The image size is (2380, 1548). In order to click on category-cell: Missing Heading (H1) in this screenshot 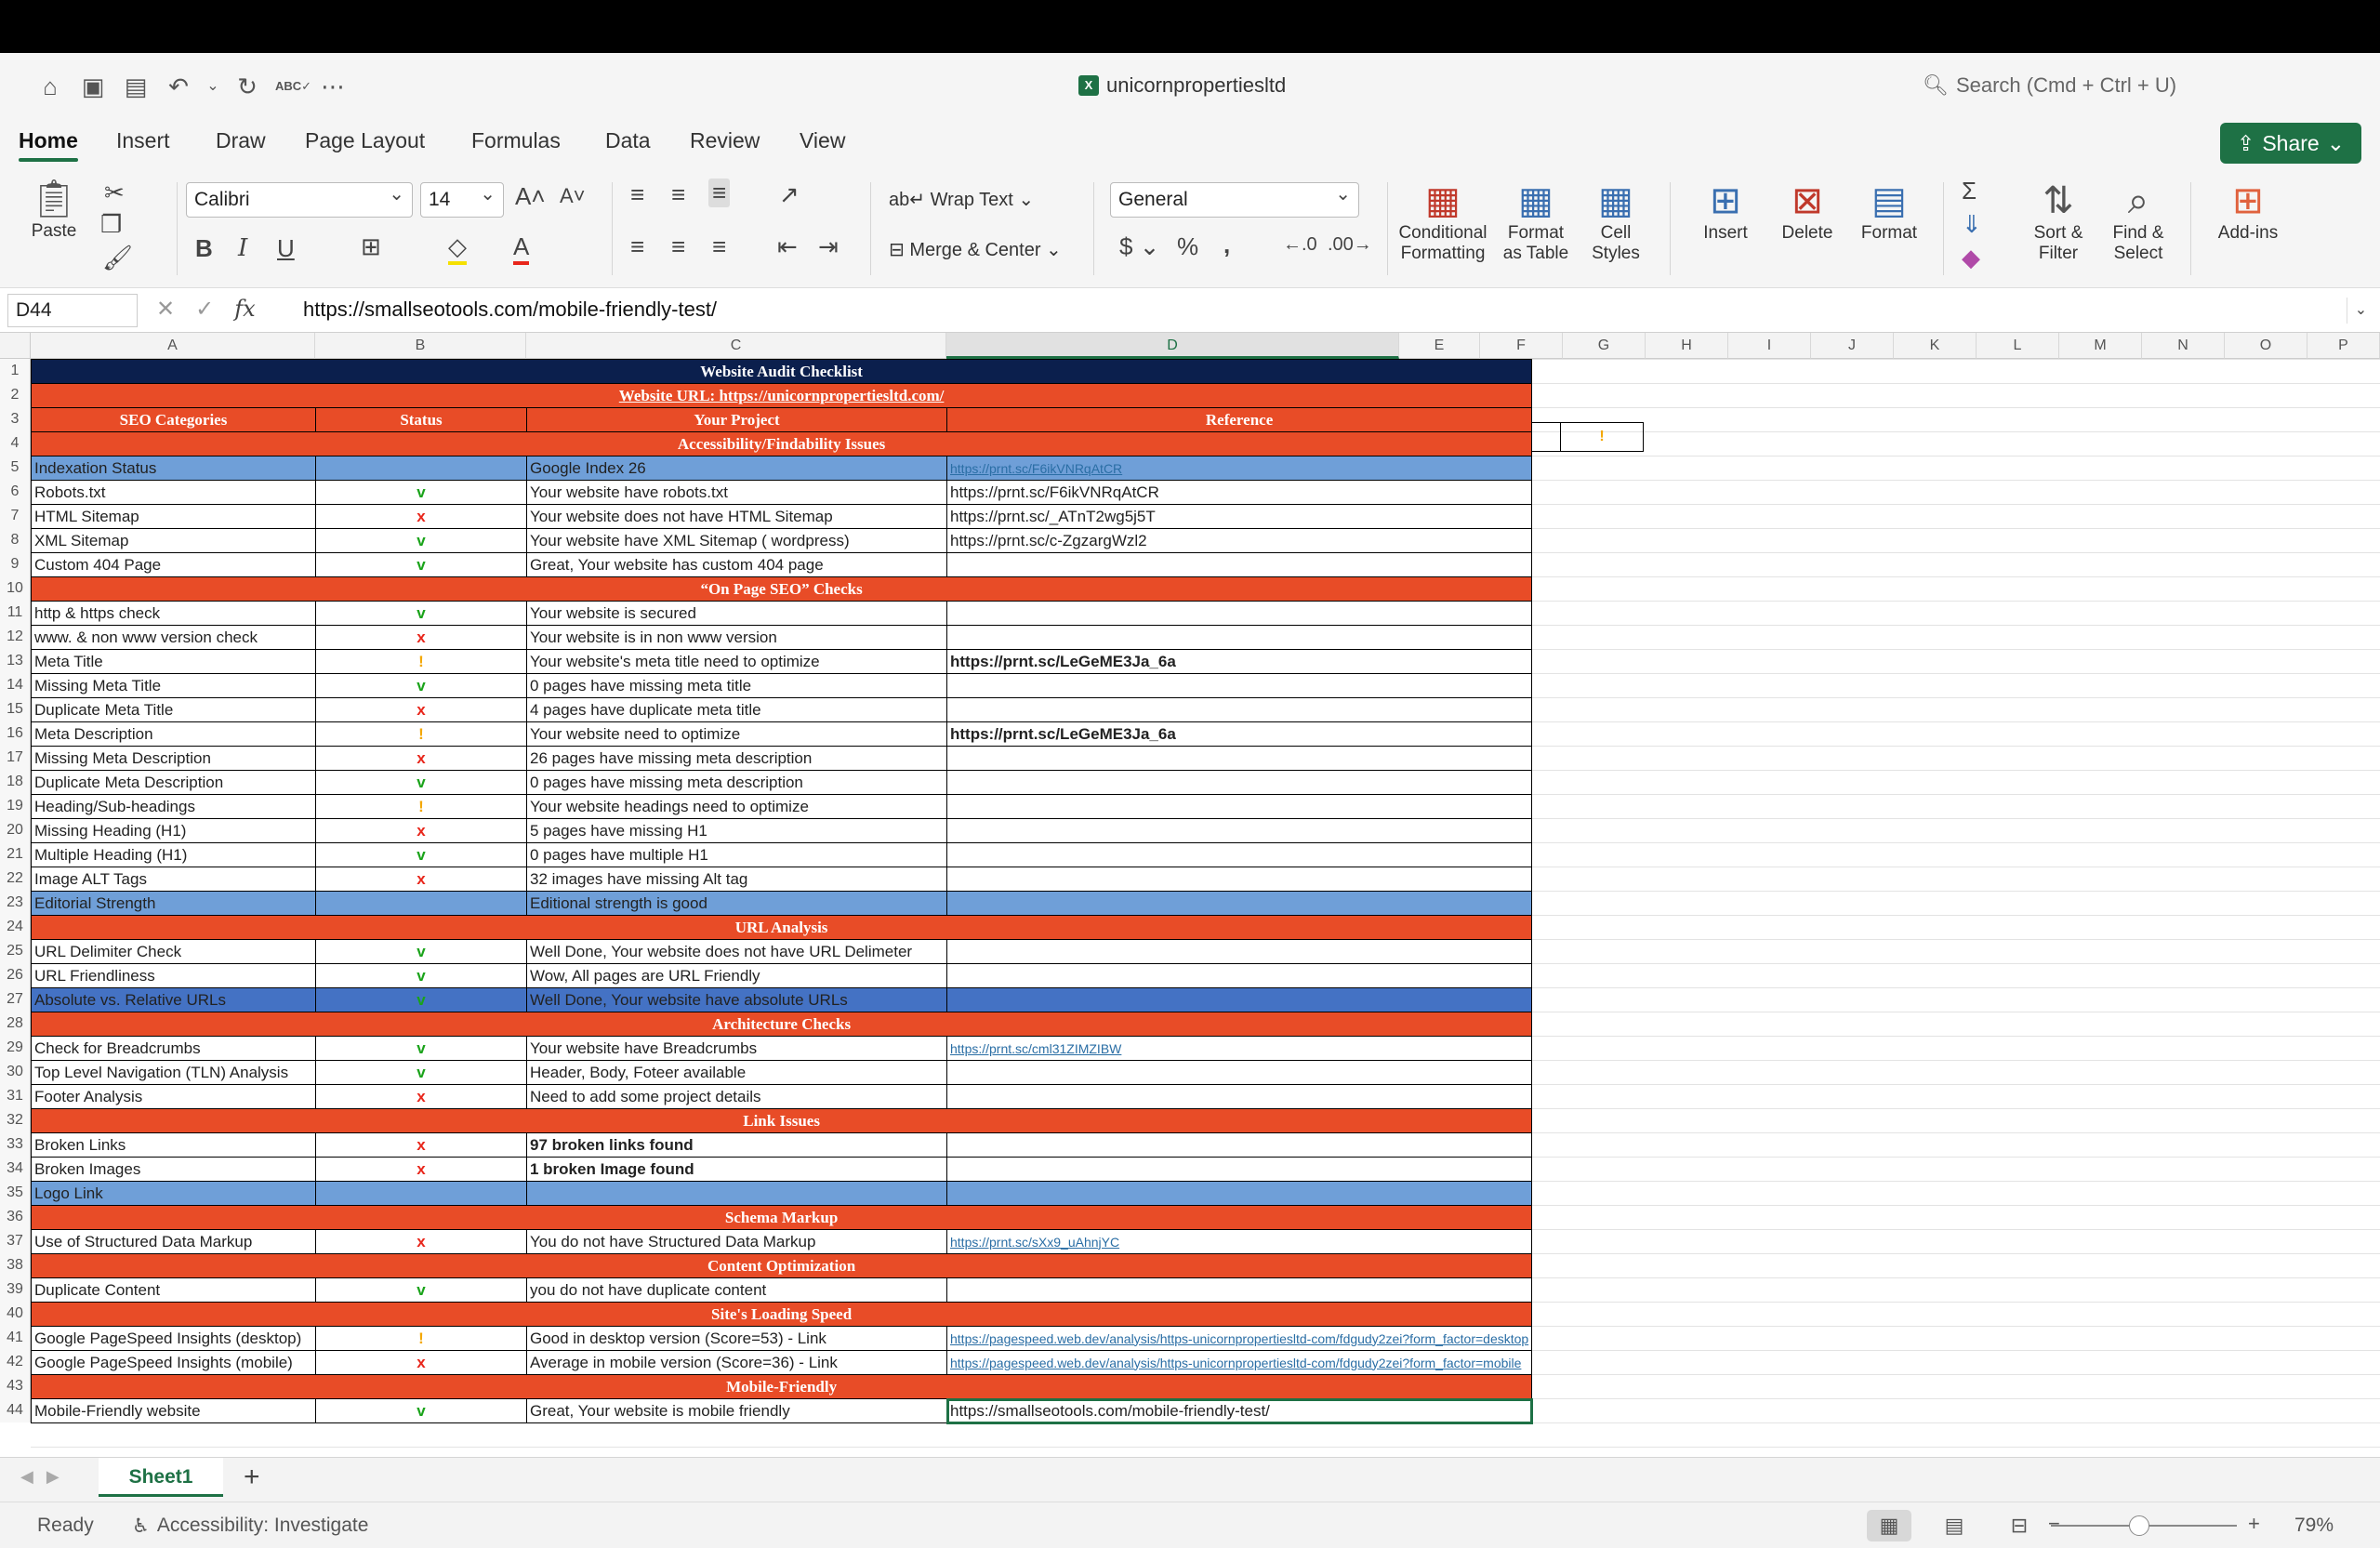, I will do `click(173, 830)`.